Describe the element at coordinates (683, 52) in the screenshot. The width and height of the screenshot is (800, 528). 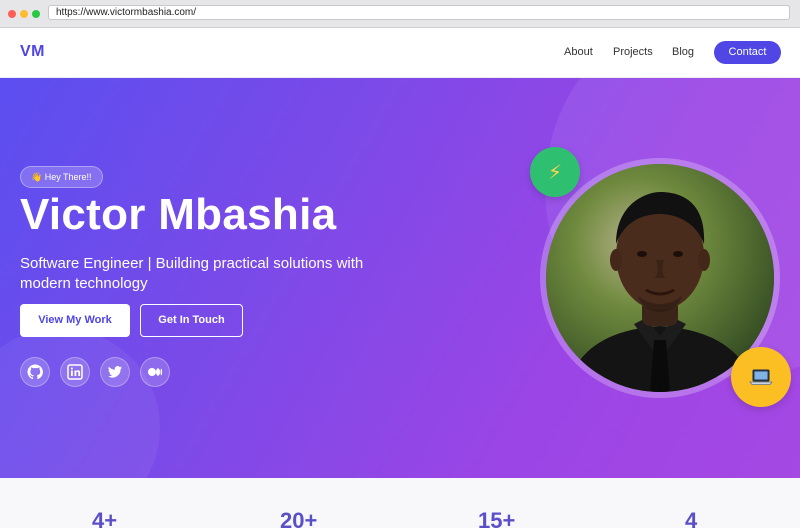
I see `nav-link-blog: Blog` at that location.